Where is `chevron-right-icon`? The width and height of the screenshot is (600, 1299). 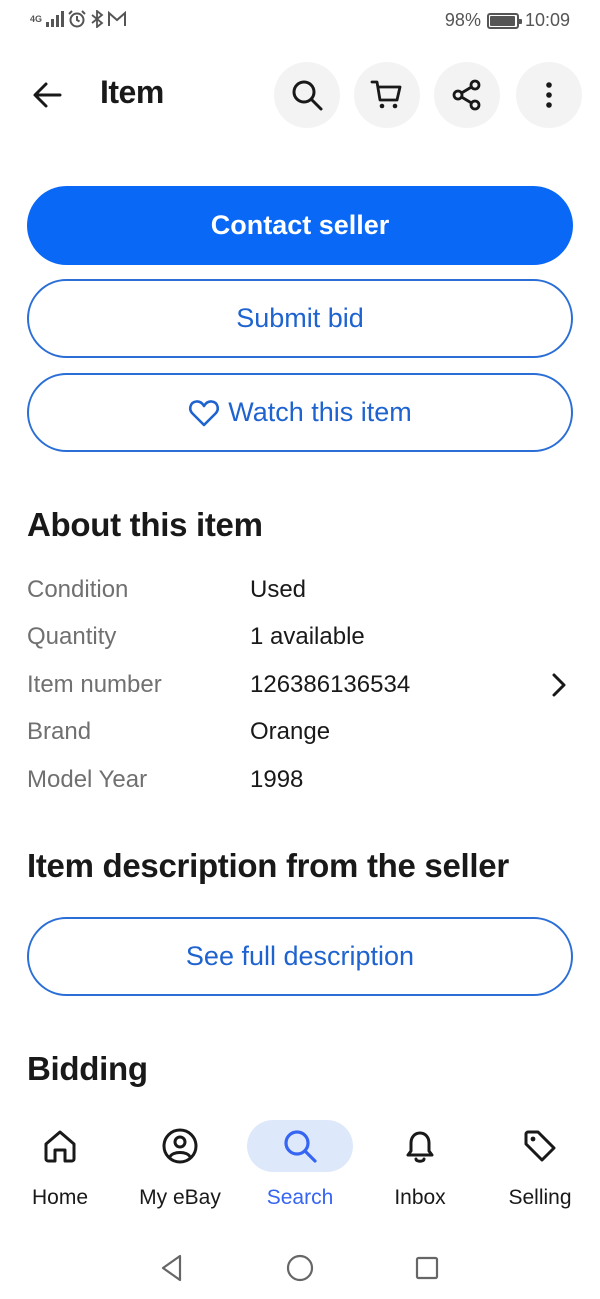
chevron-right-icon is located at coordinates (559, 685).